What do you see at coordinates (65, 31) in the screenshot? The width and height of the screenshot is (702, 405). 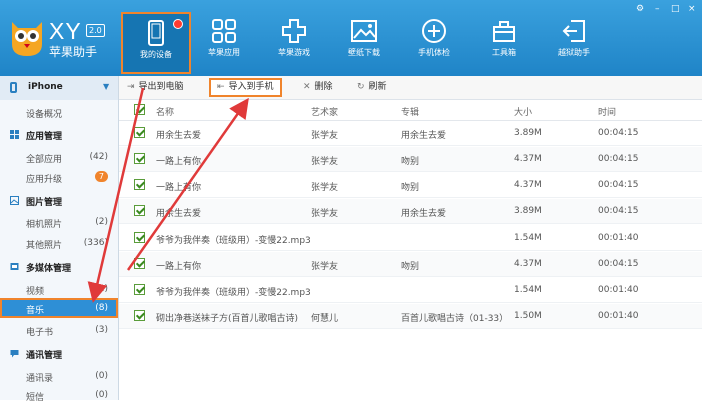 I see `brand-xy: XY` at bounding box center [65, 31].